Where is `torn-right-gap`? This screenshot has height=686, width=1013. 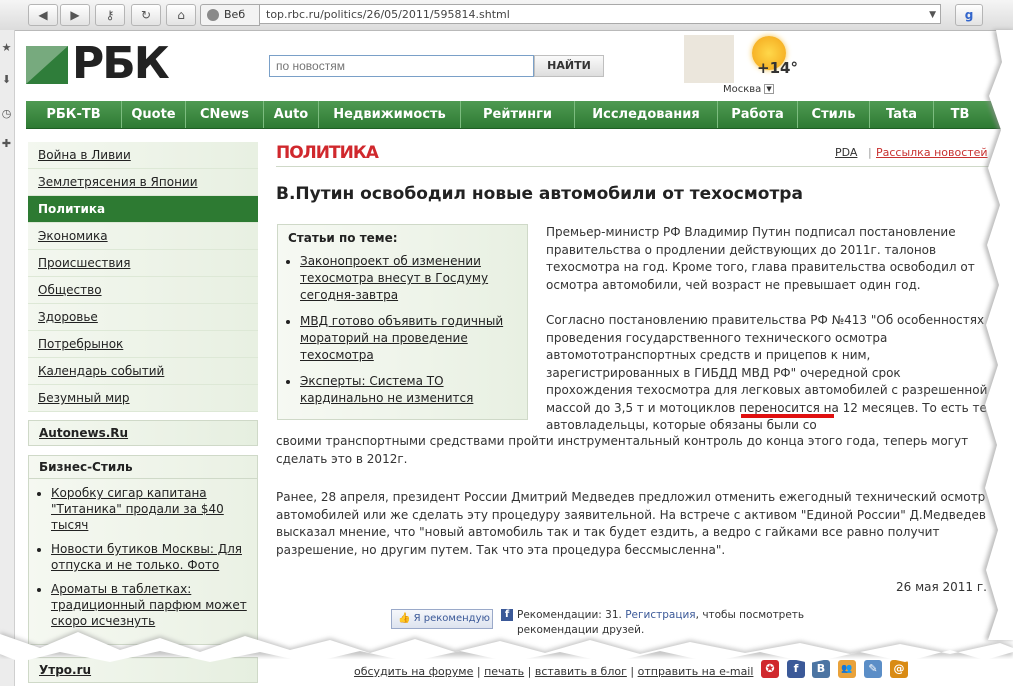 torn-right-gap is located at coordinates (999, 335).